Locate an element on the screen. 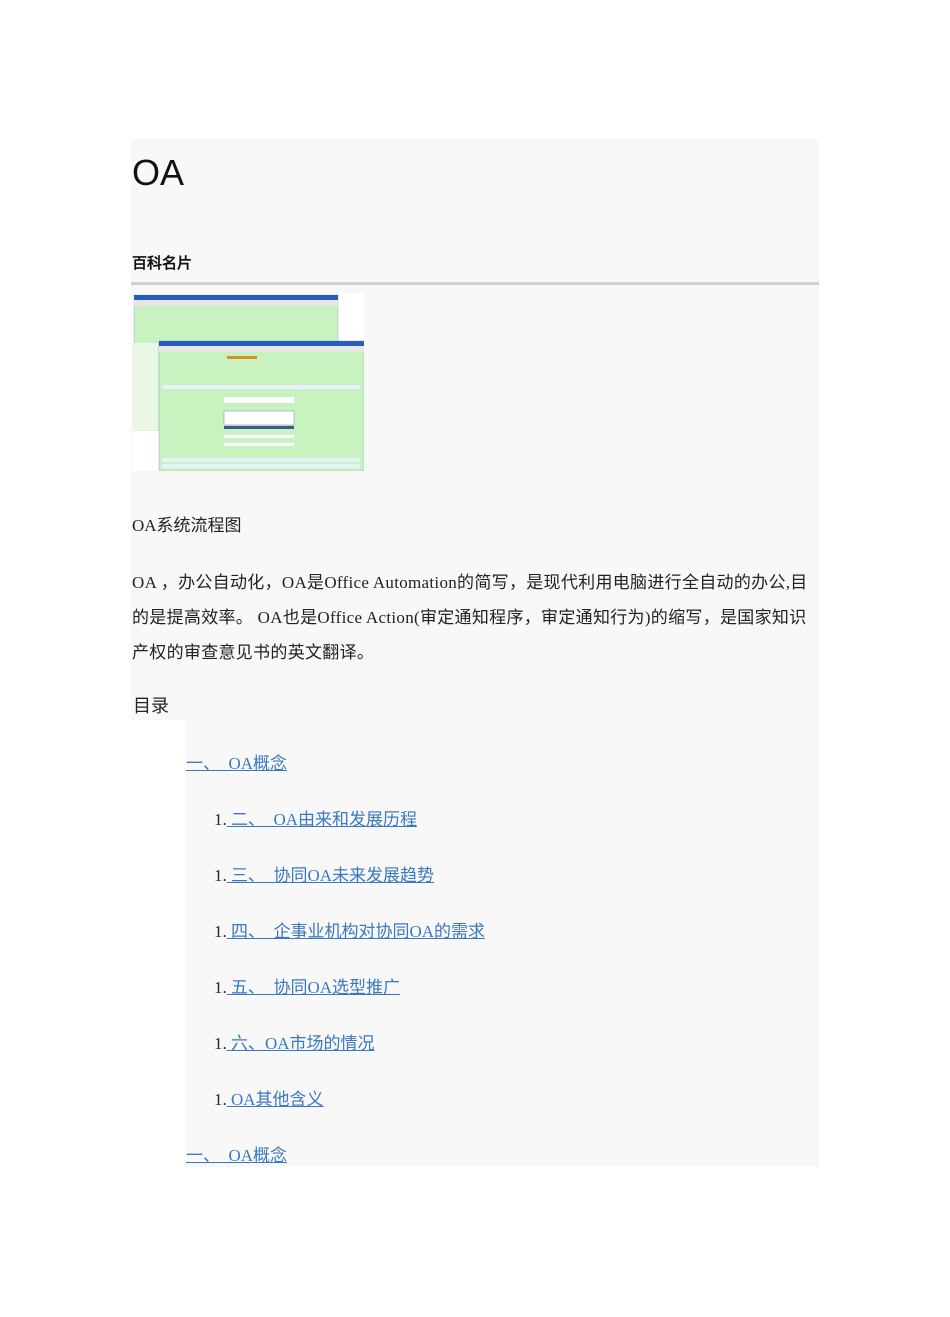 The image size is (950, 1317). toc-link-history: 二、 OA由来和发展历程 is located at coordinates (322, 819).